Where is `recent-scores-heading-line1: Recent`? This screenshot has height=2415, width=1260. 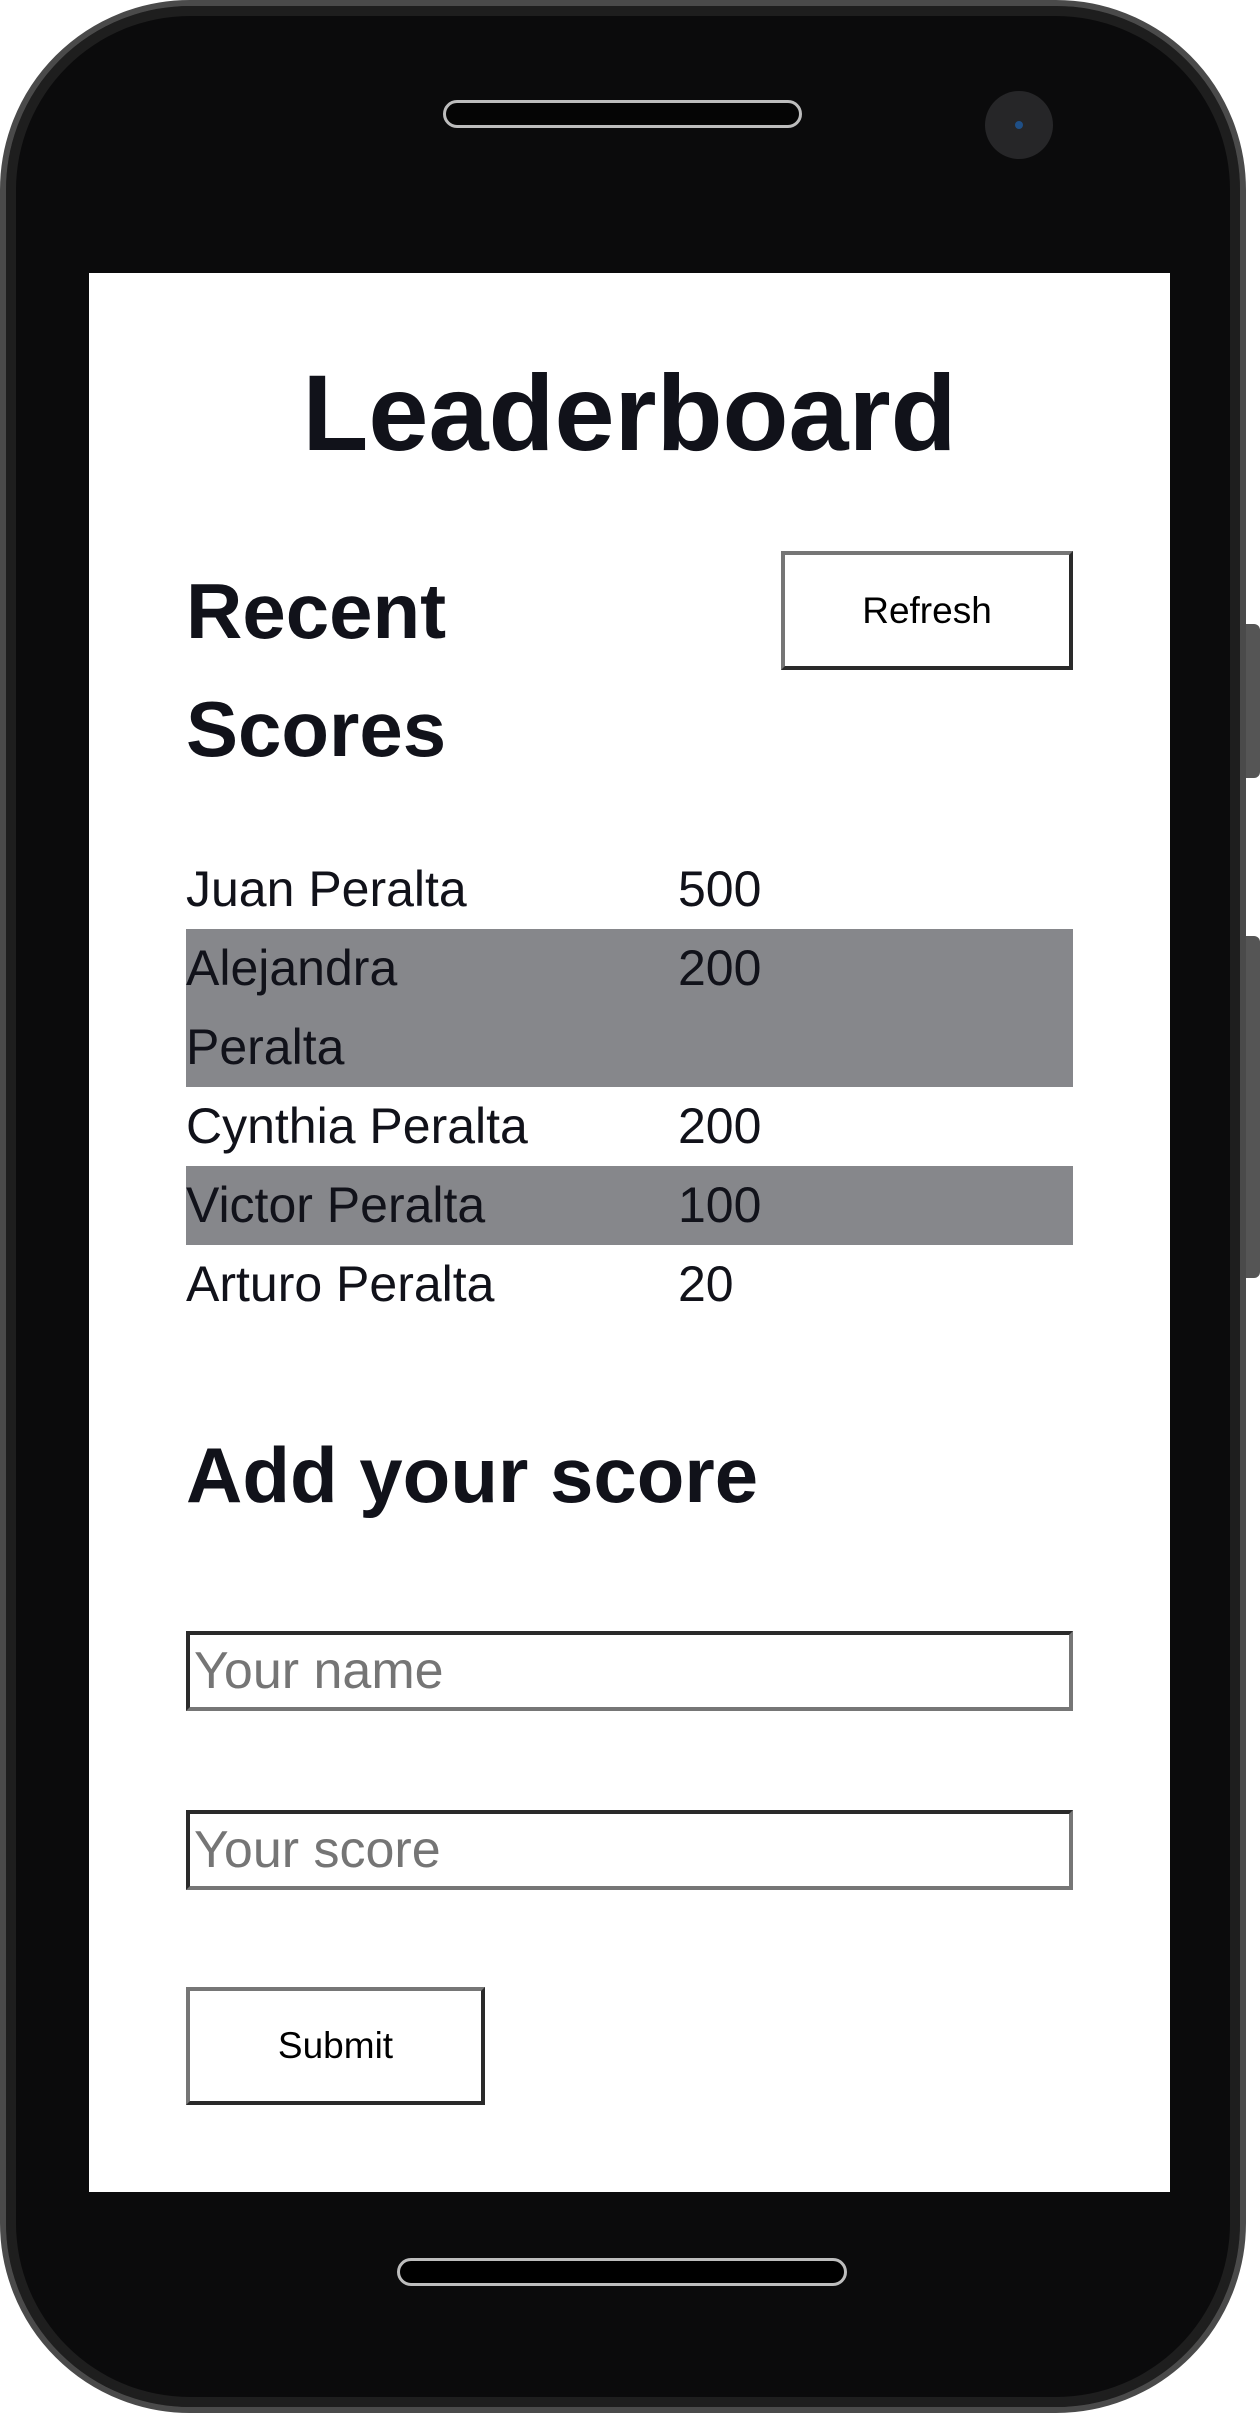
recent-scores-heading-line1: Recent is located at coordinates (316, 611).